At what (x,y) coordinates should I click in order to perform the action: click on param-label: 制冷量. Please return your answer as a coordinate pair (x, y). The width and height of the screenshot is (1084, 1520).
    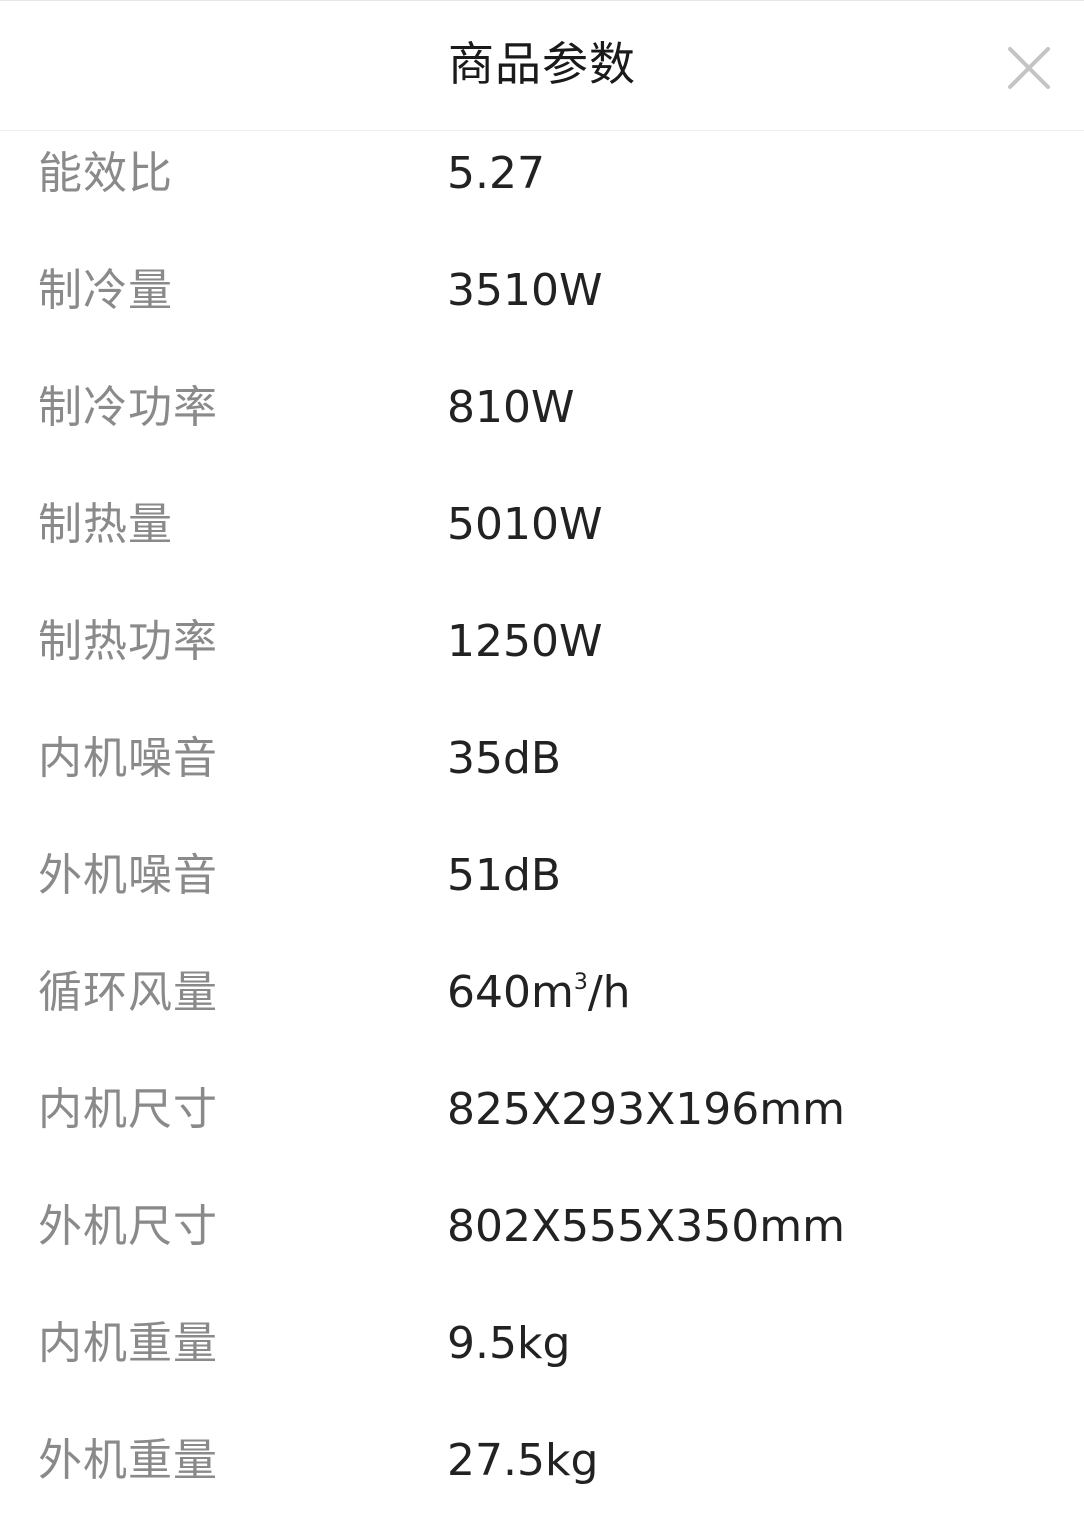
    Looking at the image, I should click on (105, 290).